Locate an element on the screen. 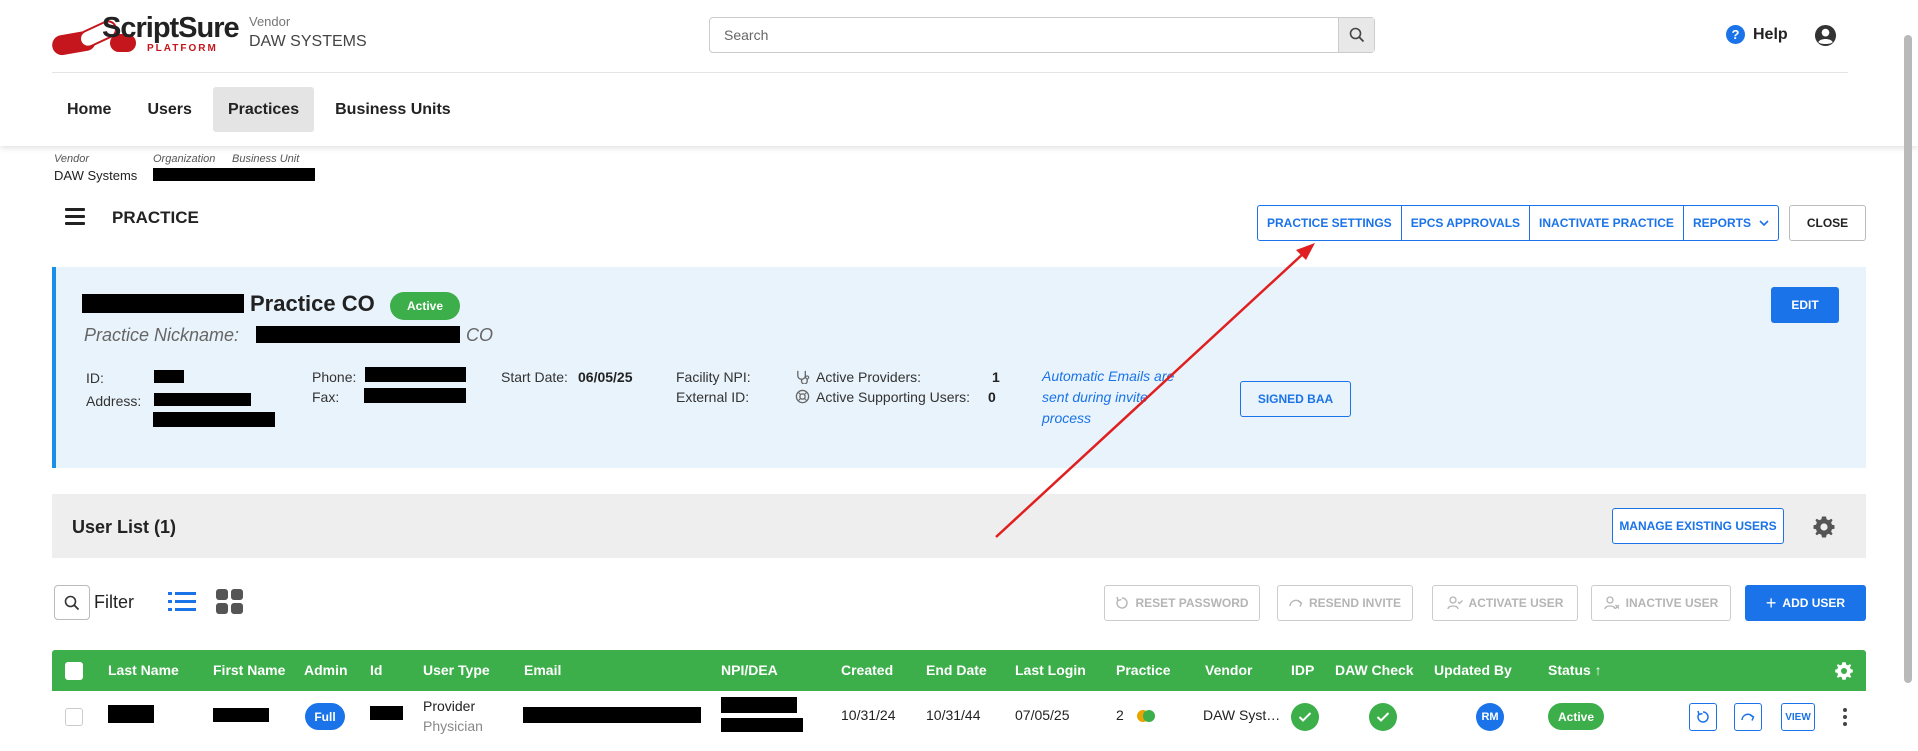  redacted-first-name is located at coordinates (241, 715).